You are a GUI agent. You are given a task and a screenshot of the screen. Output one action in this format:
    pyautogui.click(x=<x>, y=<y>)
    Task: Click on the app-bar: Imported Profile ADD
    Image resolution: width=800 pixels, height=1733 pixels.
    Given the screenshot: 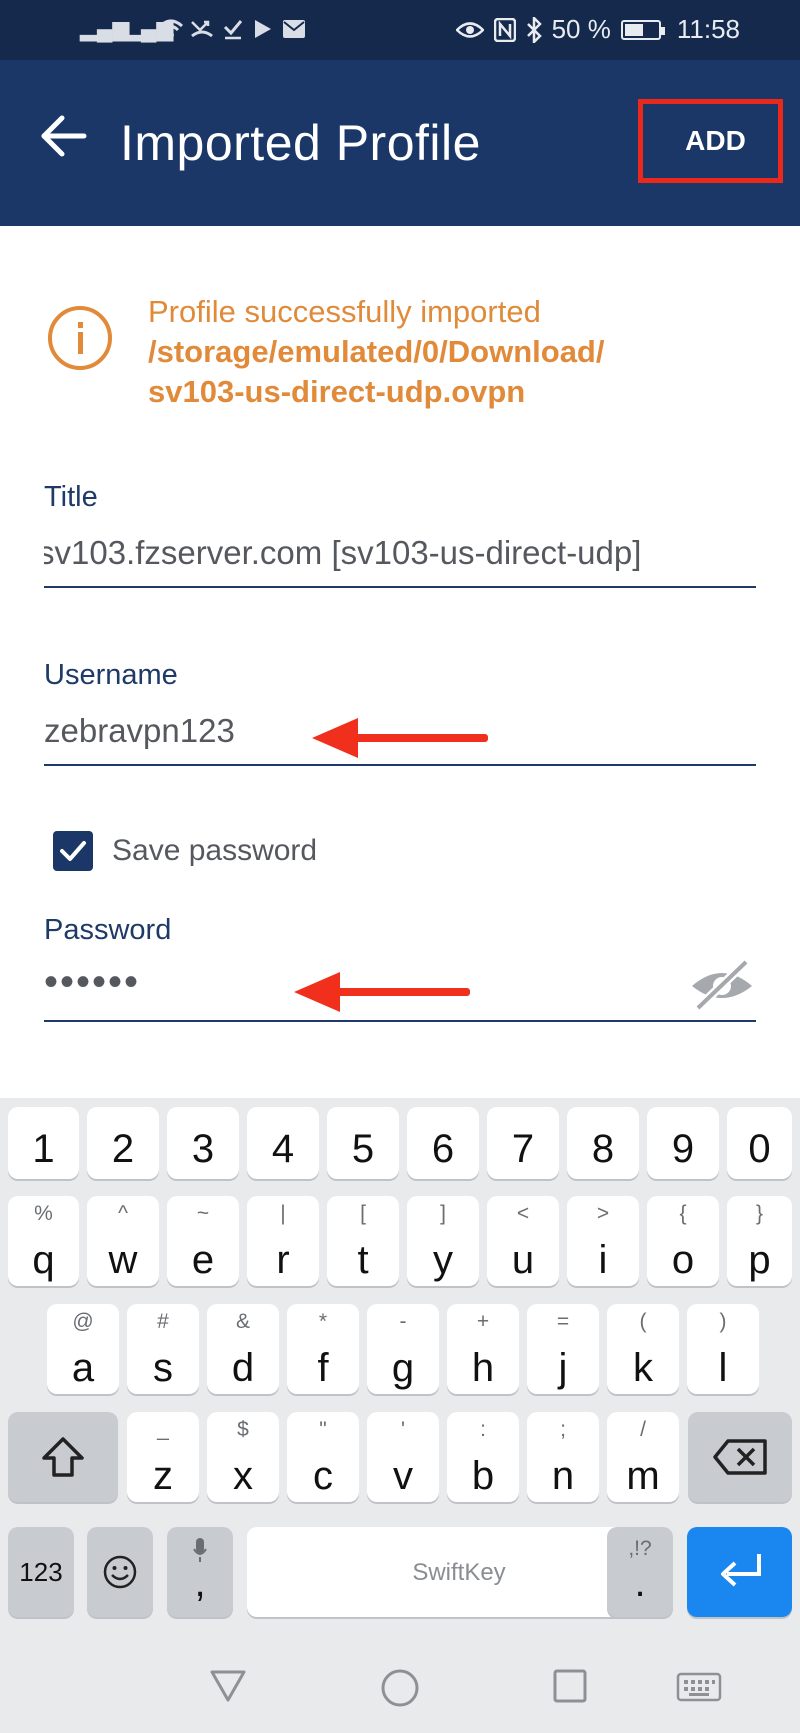 What is the action you would take?
    pyautogui.click(x=400, y=143)
    